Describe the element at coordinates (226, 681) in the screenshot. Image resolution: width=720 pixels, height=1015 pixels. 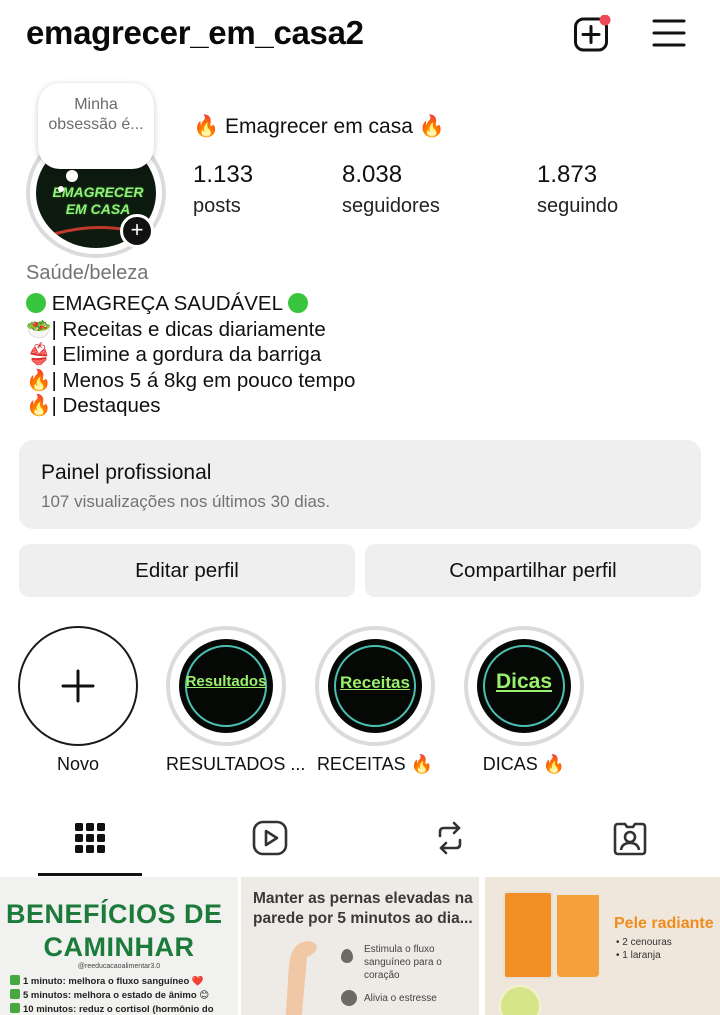
I see `highlight-cover-text: Resultados` at that location.